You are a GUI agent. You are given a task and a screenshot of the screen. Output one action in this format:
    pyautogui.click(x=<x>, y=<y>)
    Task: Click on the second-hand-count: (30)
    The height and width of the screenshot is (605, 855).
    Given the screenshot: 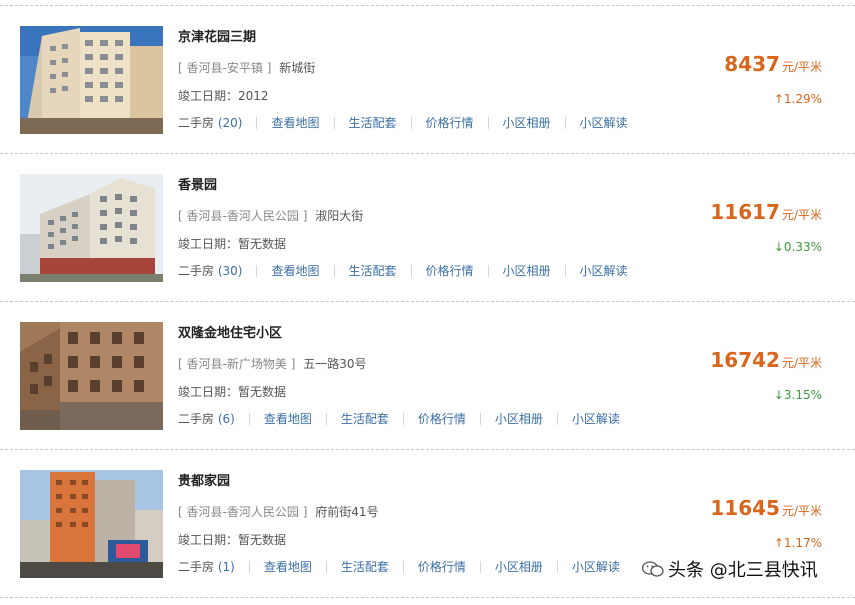 What is the action you would take?
    pyautogui.click(x=230, y=271)
    